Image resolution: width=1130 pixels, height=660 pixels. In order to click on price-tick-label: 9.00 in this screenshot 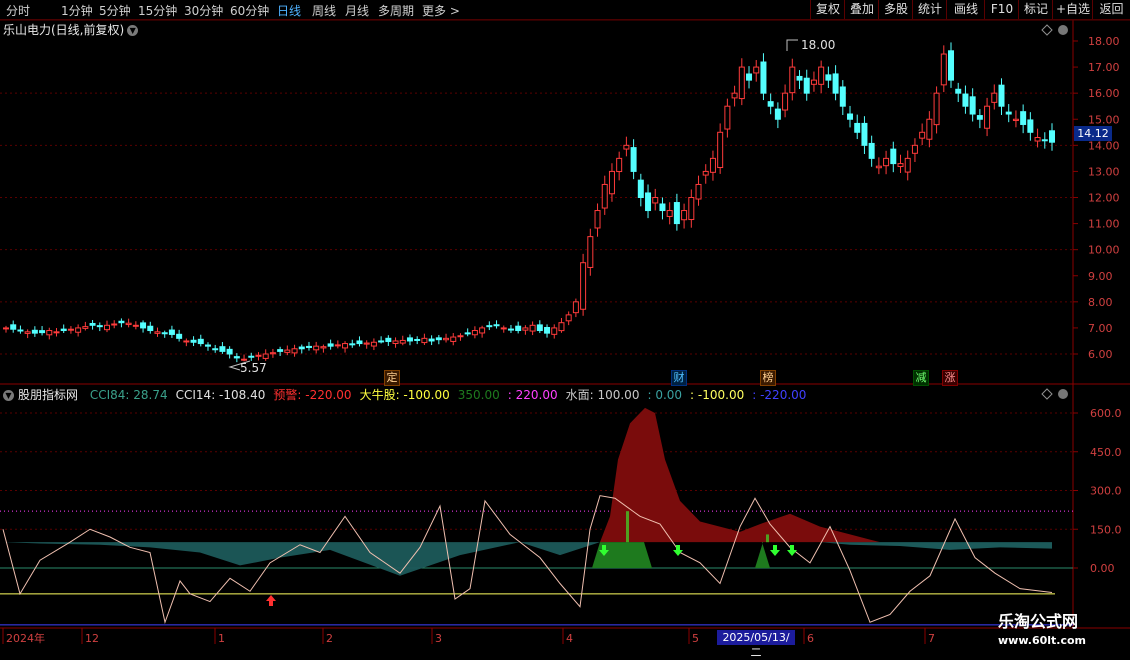, I will do `click(1100, 276)`.